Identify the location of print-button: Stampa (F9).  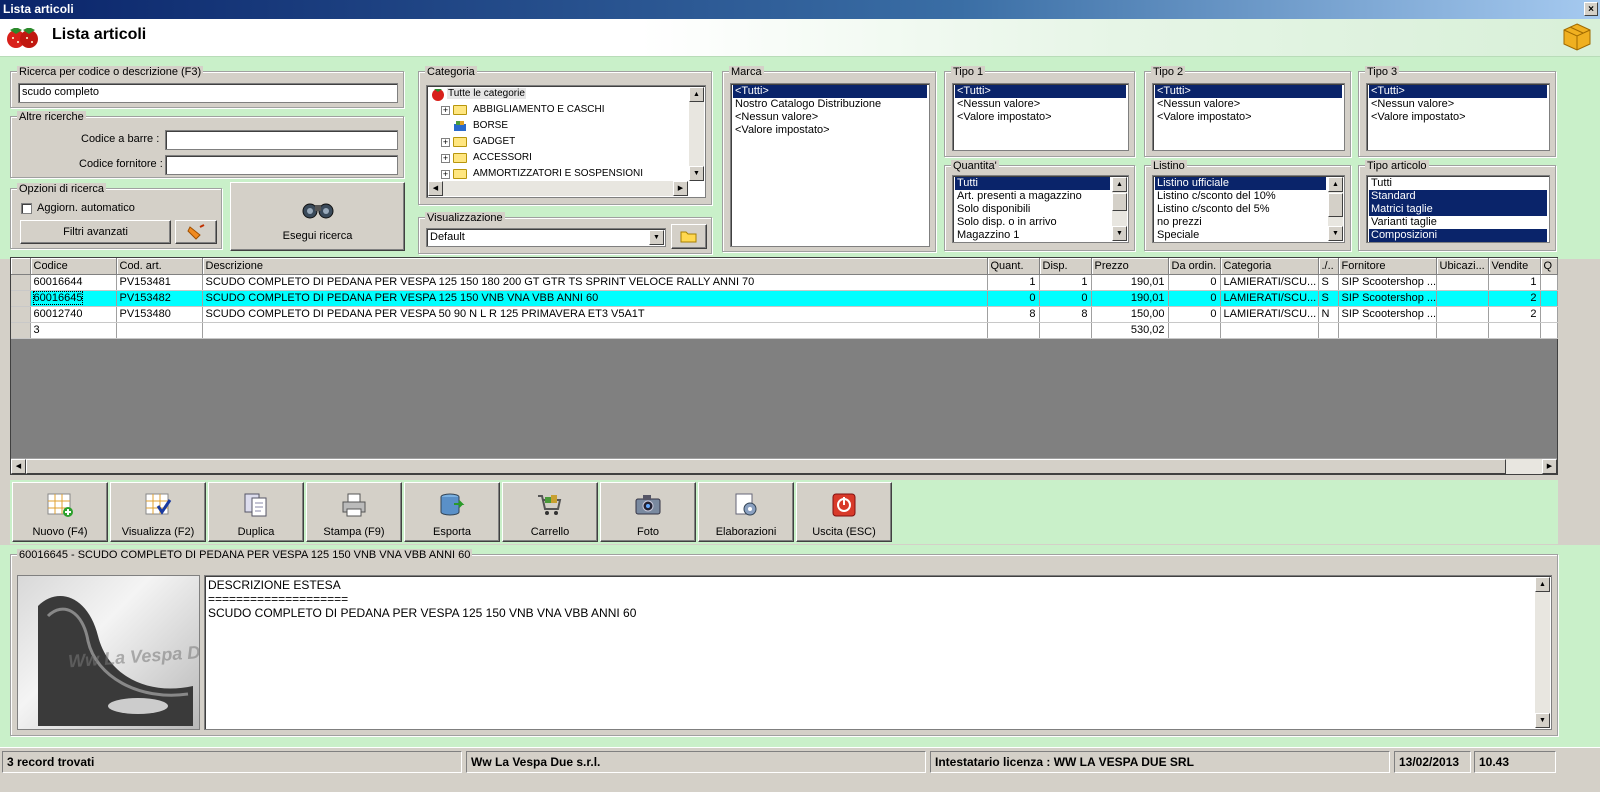
(354, 512).